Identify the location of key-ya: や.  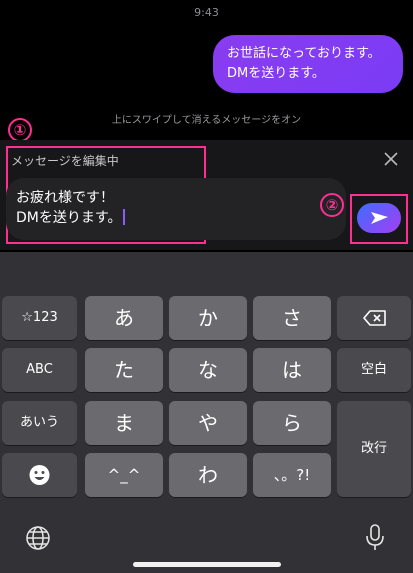
(208, 423).